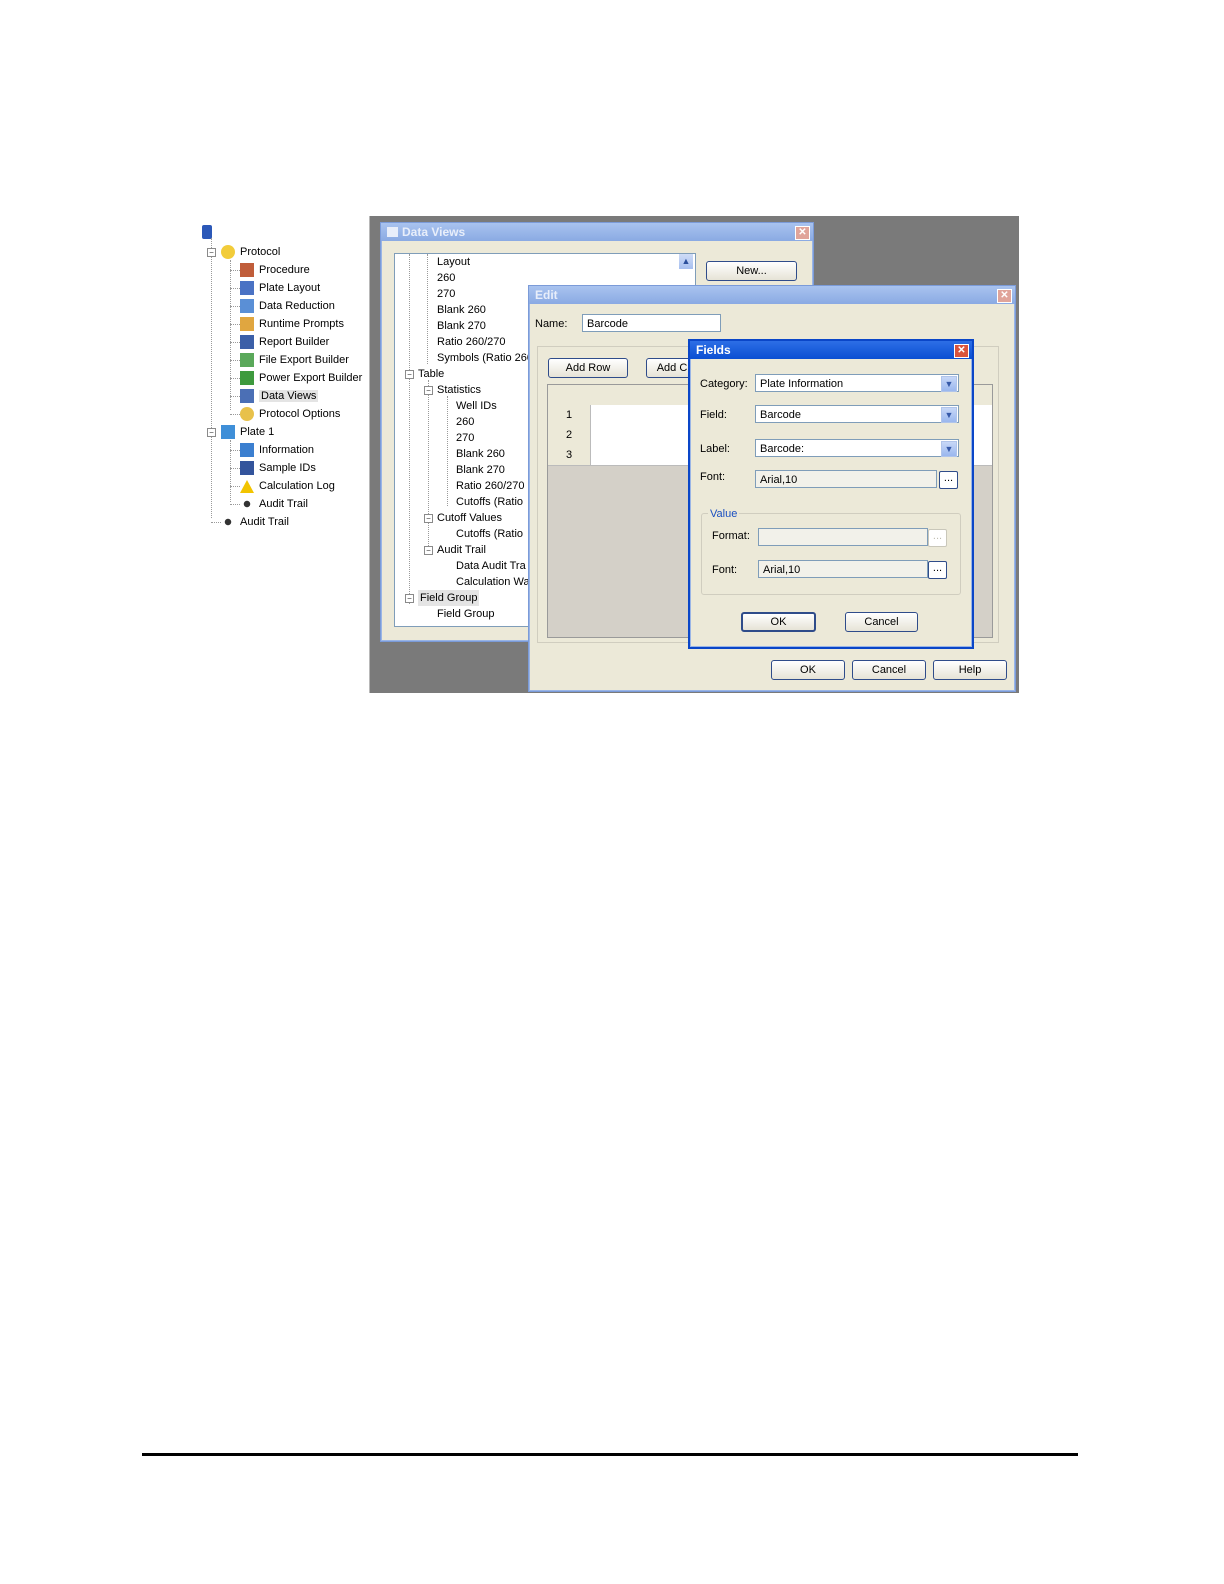 The width and height of the screenshot is (1224, 1584). I want to click on tree-label: Runtime Prompts, so click(301, 324).